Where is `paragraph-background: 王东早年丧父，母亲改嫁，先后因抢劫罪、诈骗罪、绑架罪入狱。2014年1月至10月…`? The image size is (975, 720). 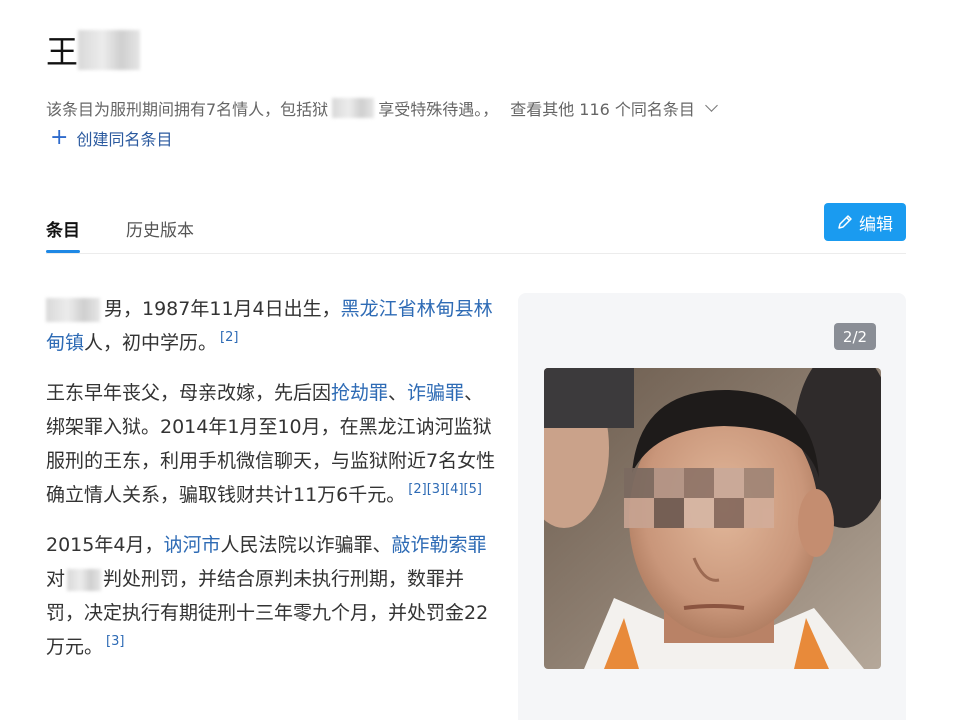
paragraph-background: 王东早年丧父，母亲改嫁，先后因抢劫罪、诈骗罪、绑架罪入狱。2014年1月至10月… is located at coordinates (272, 444).